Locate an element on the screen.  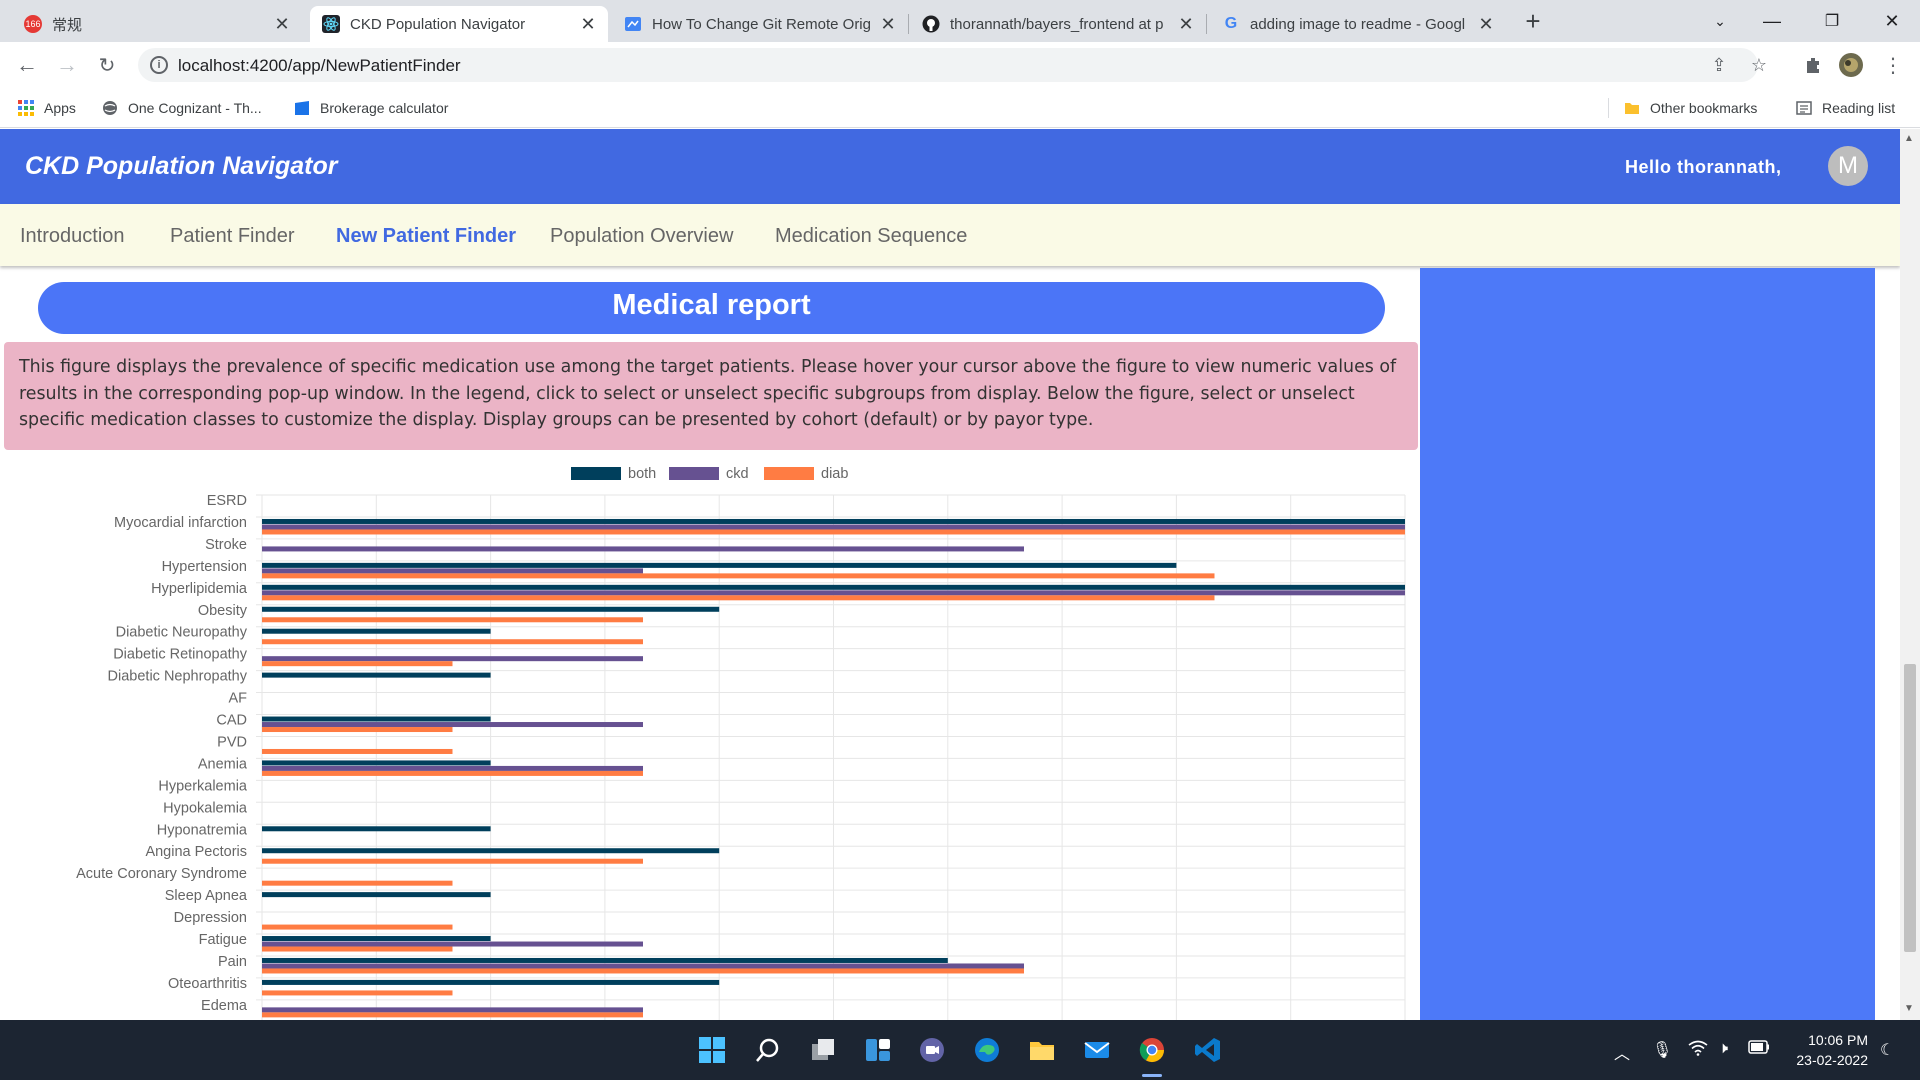
bookmark-brokerage: Brokerage calculator is located at coordinates (371, 108).